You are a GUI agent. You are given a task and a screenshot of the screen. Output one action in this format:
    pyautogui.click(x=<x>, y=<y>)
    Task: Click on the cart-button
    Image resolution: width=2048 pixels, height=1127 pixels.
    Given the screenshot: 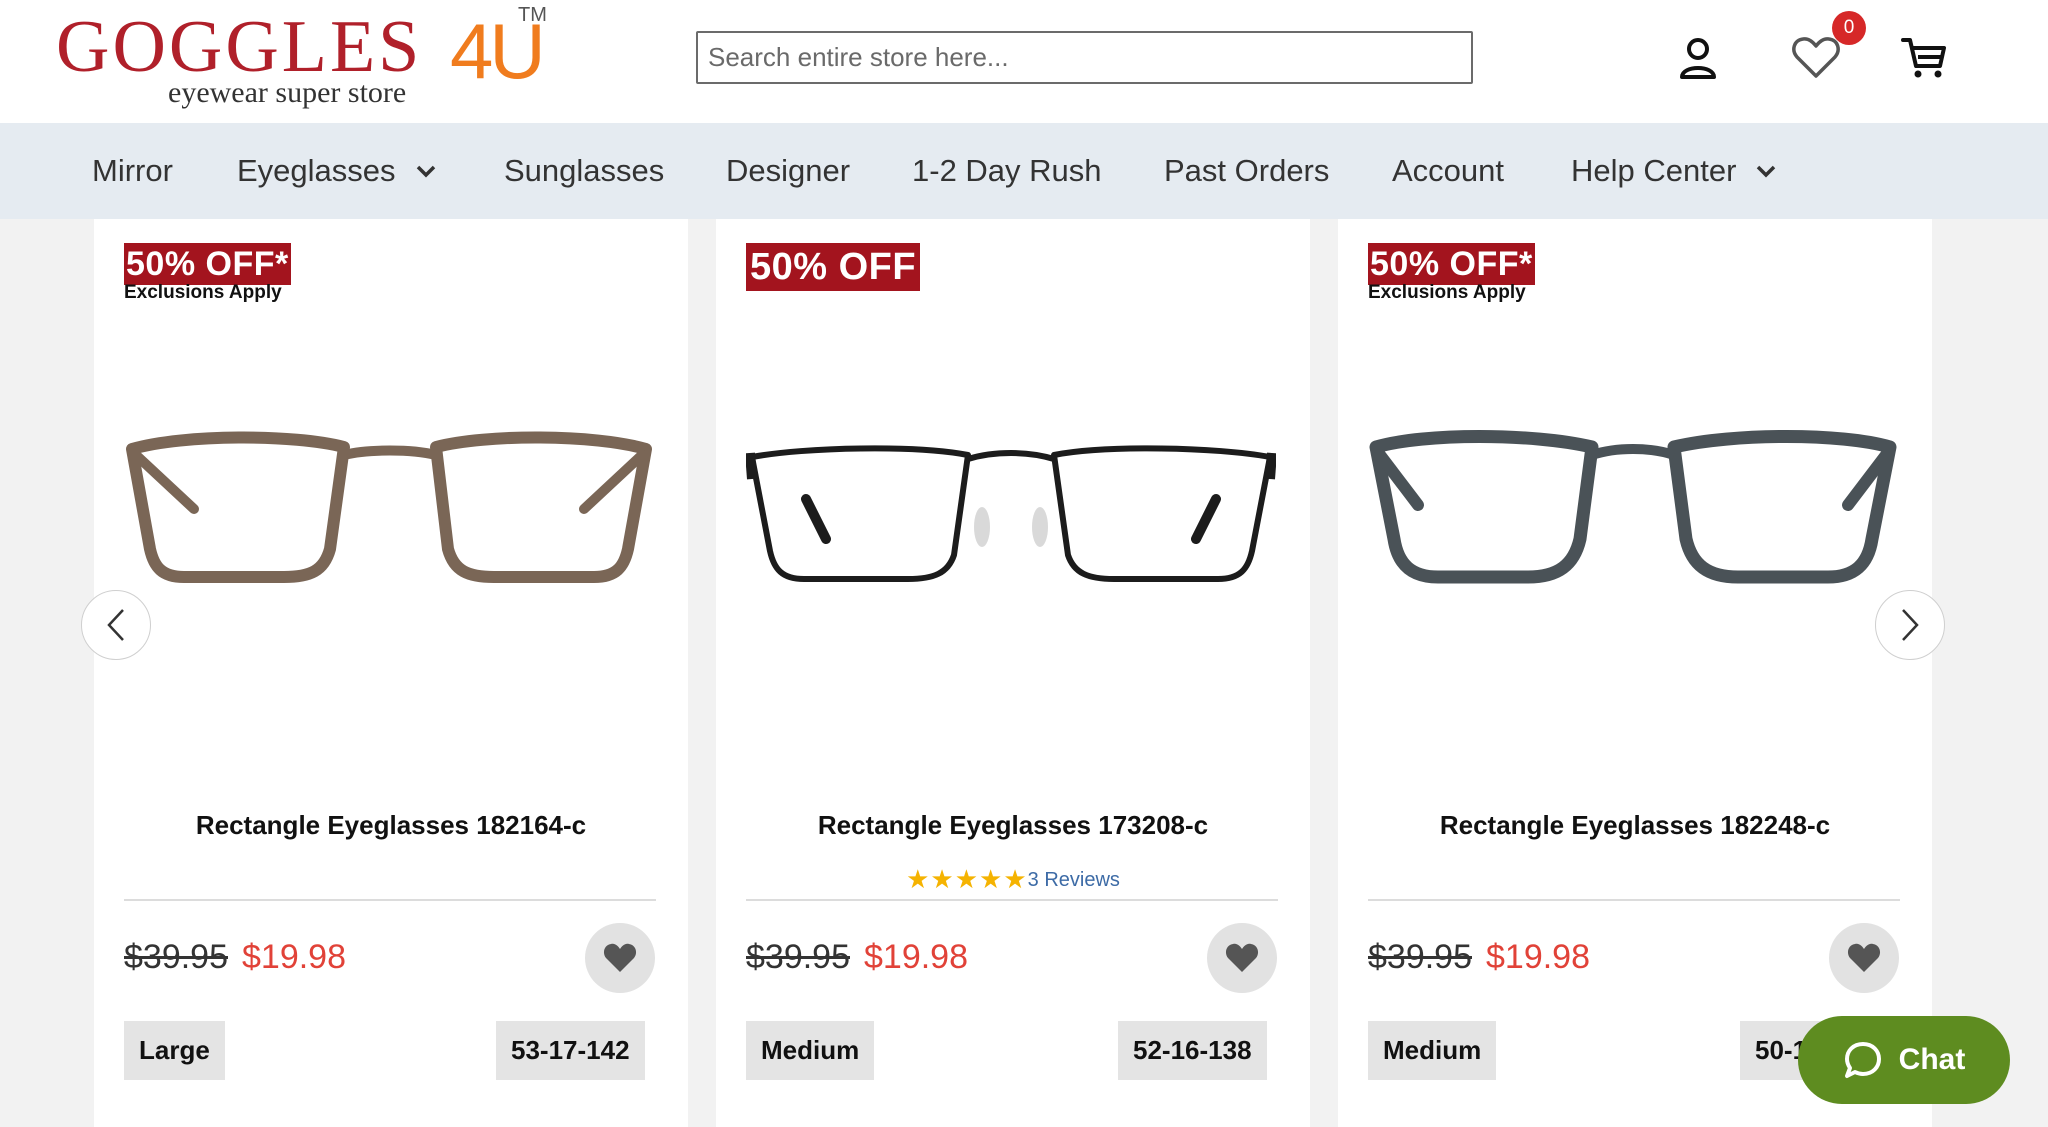 What is the action you would take?
    pyautogui.click(x=1924, y=58)
    